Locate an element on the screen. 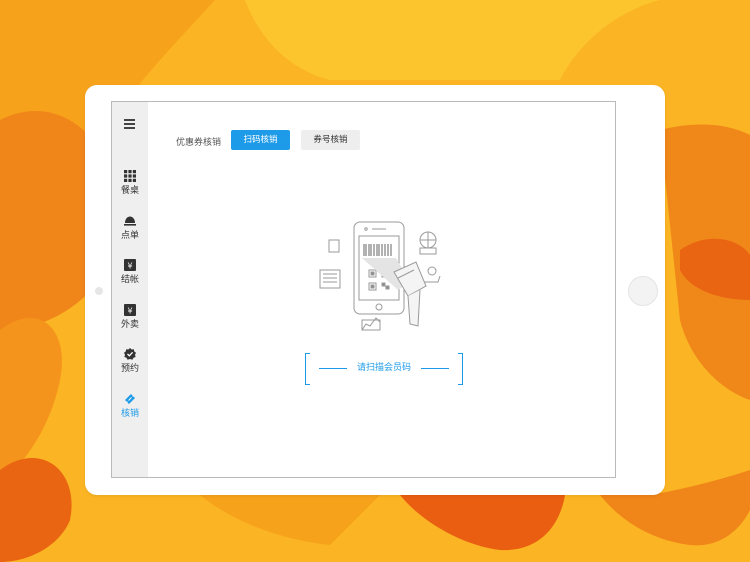 The width and height of the screenshot is (750, 562). sidebar-item-checkout: ¥ 结帐 is located at coordinates (130, 279).